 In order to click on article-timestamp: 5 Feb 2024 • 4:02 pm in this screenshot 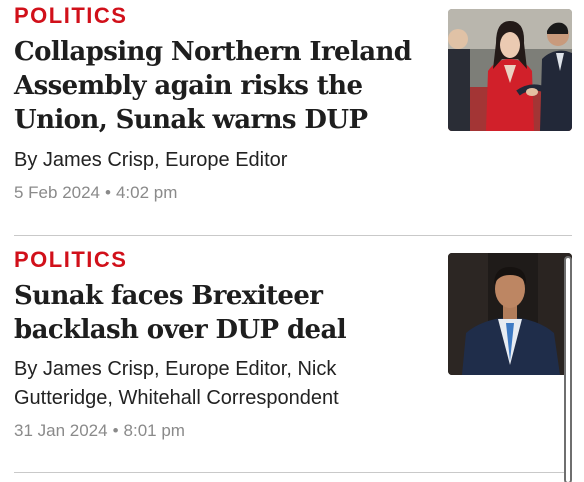, I will do `click(95, 193)`.